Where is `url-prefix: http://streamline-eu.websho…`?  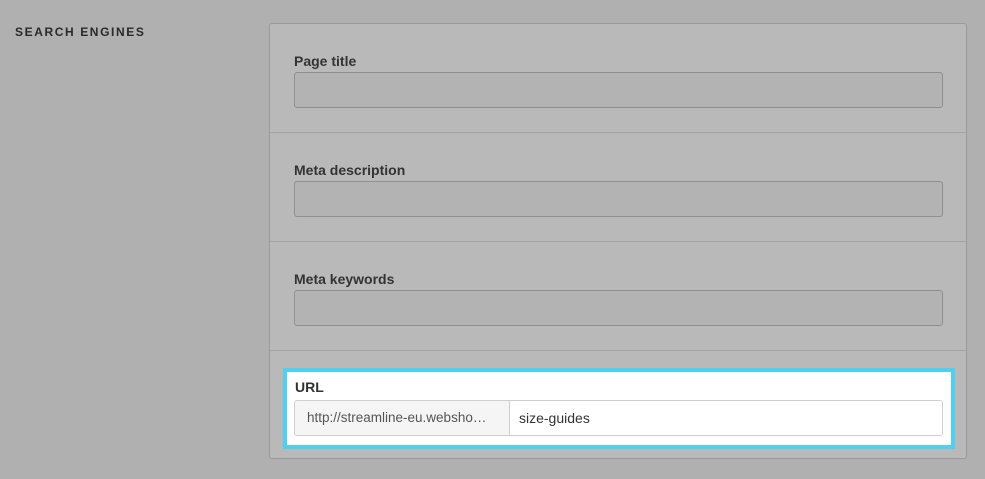 url-prefix: http://streamline-eu.websho… is located at coordinates (402, 418).